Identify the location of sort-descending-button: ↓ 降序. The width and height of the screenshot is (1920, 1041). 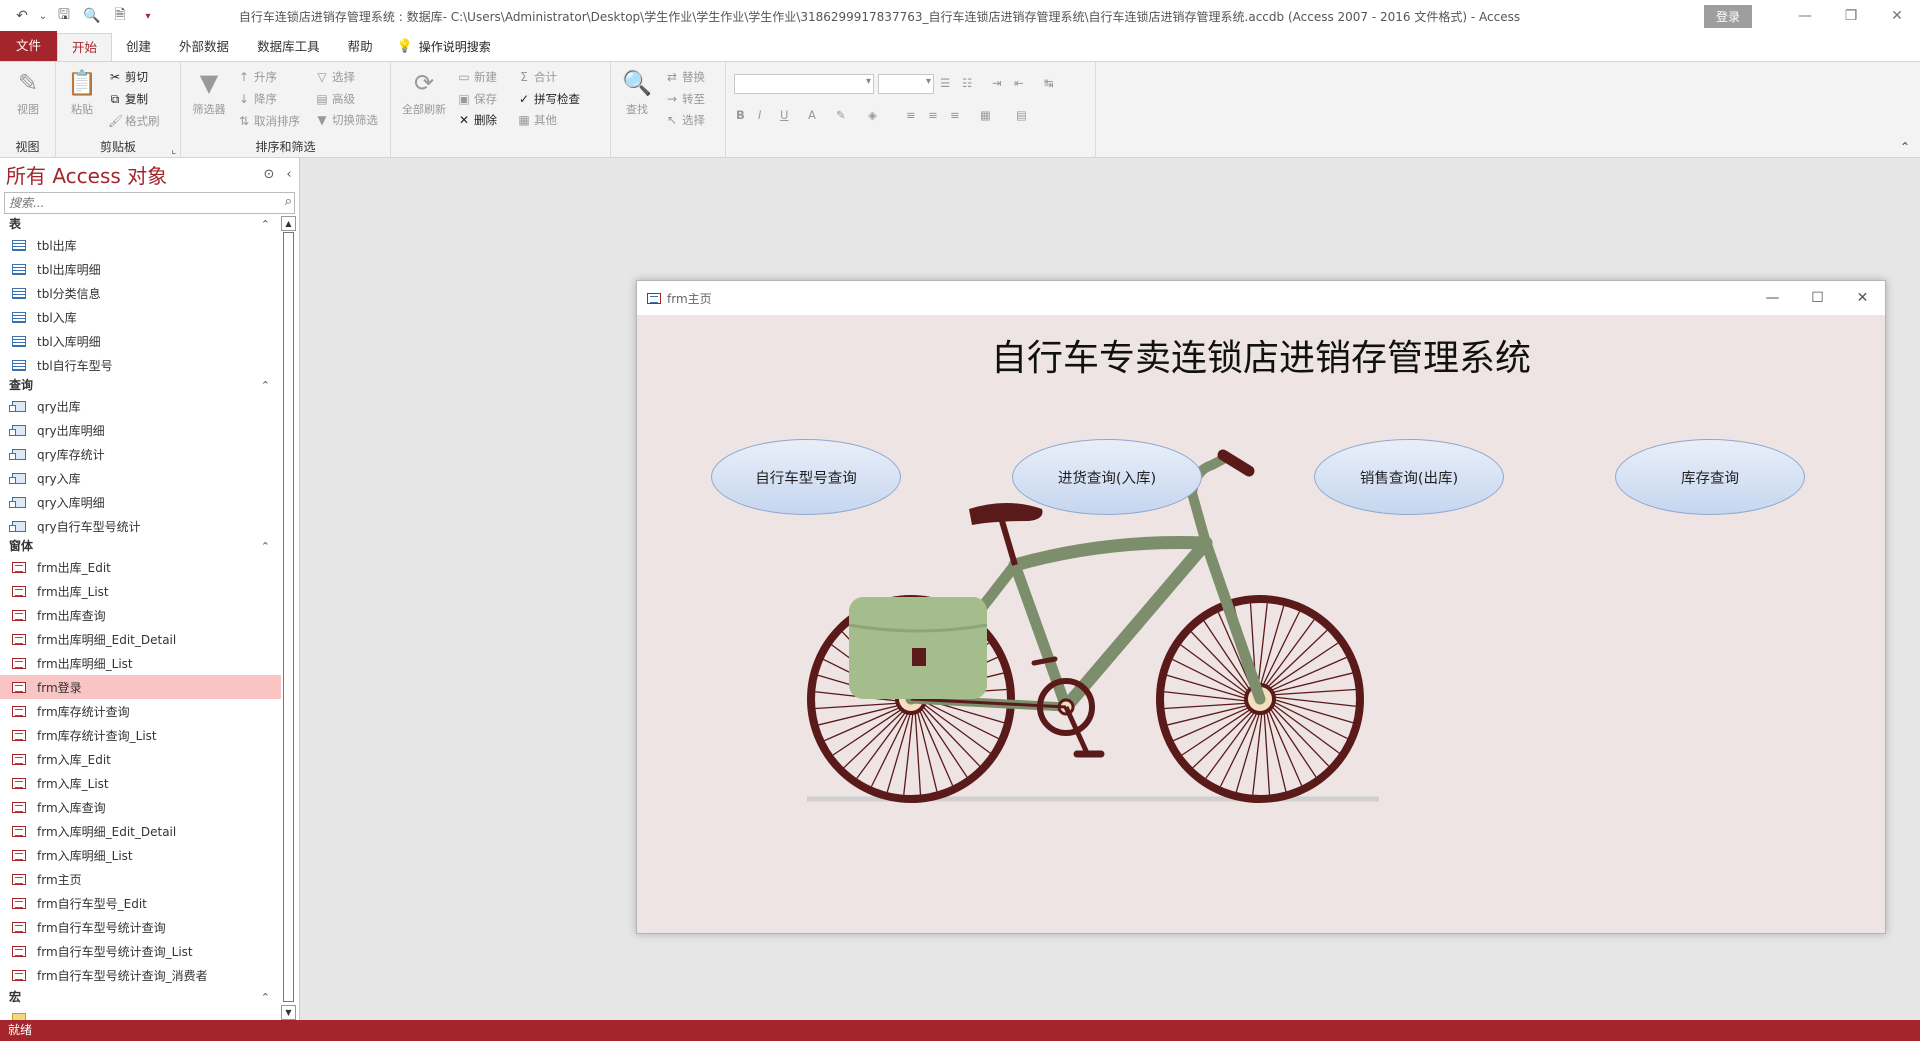
(257, 99).